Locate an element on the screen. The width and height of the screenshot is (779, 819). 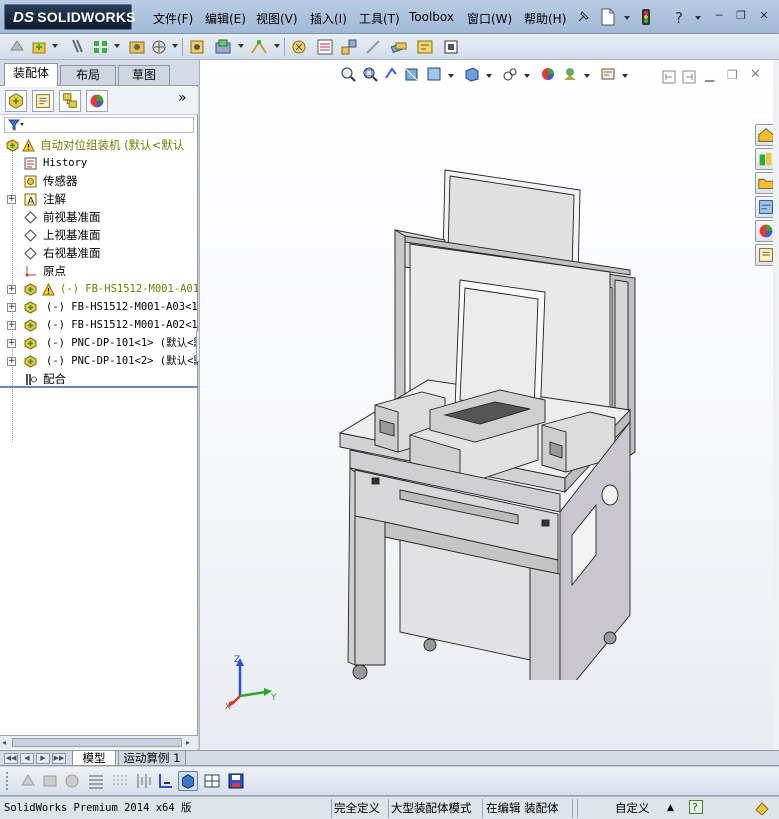
scroll-thumb is located at coordinates (97, 742).